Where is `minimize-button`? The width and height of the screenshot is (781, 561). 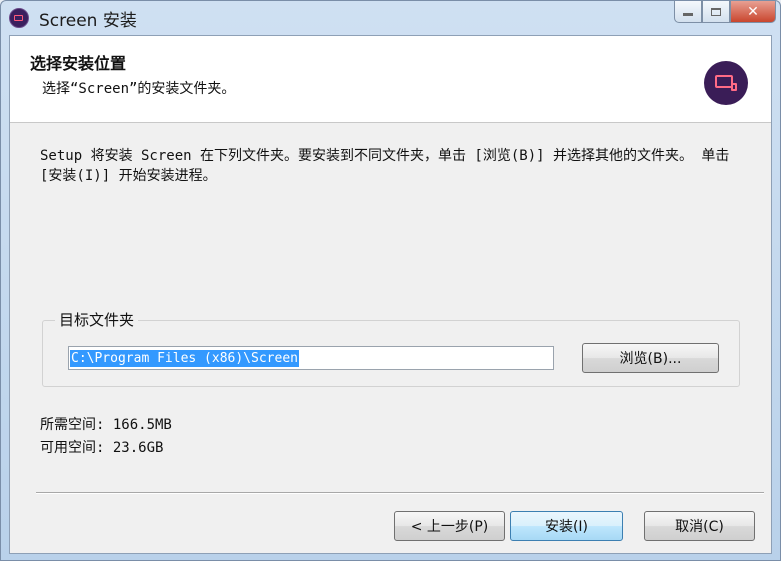 minimize-button is located at coordinates (688, 12).